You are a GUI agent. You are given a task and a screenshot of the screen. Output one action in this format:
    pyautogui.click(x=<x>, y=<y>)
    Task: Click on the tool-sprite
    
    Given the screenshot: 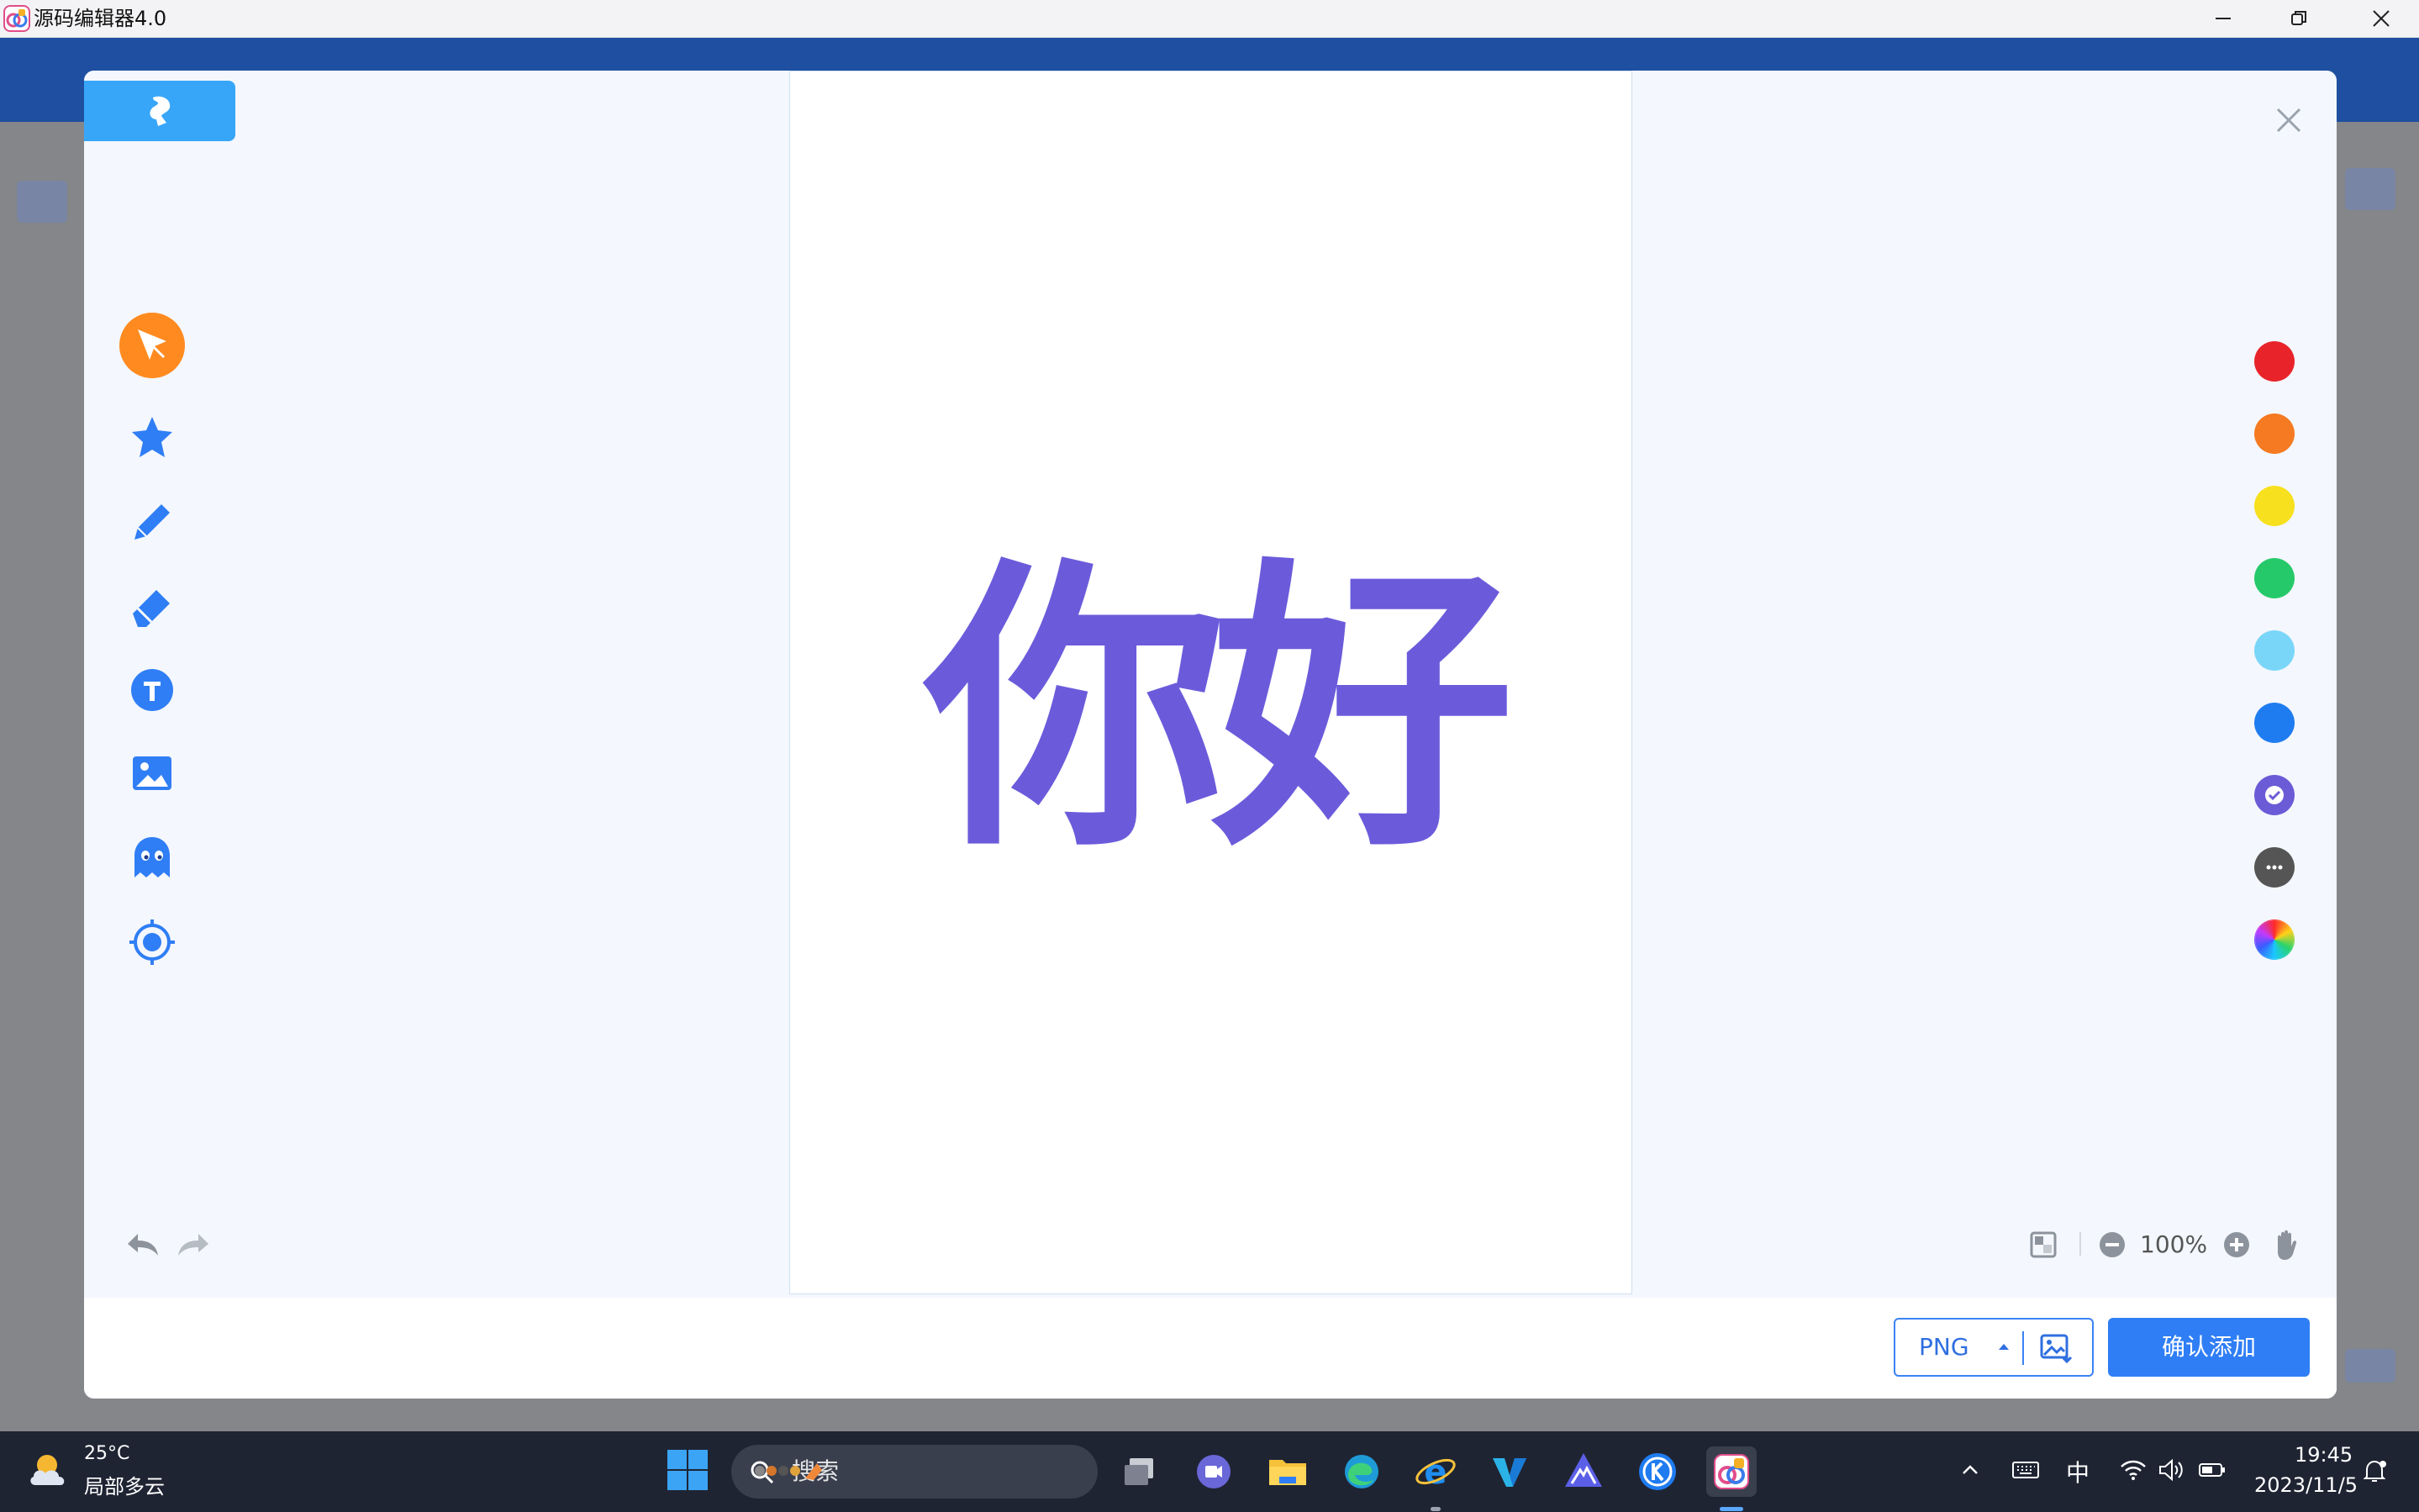 What is the action you would take?
    pyautogui.click(x=152, y=858)
    